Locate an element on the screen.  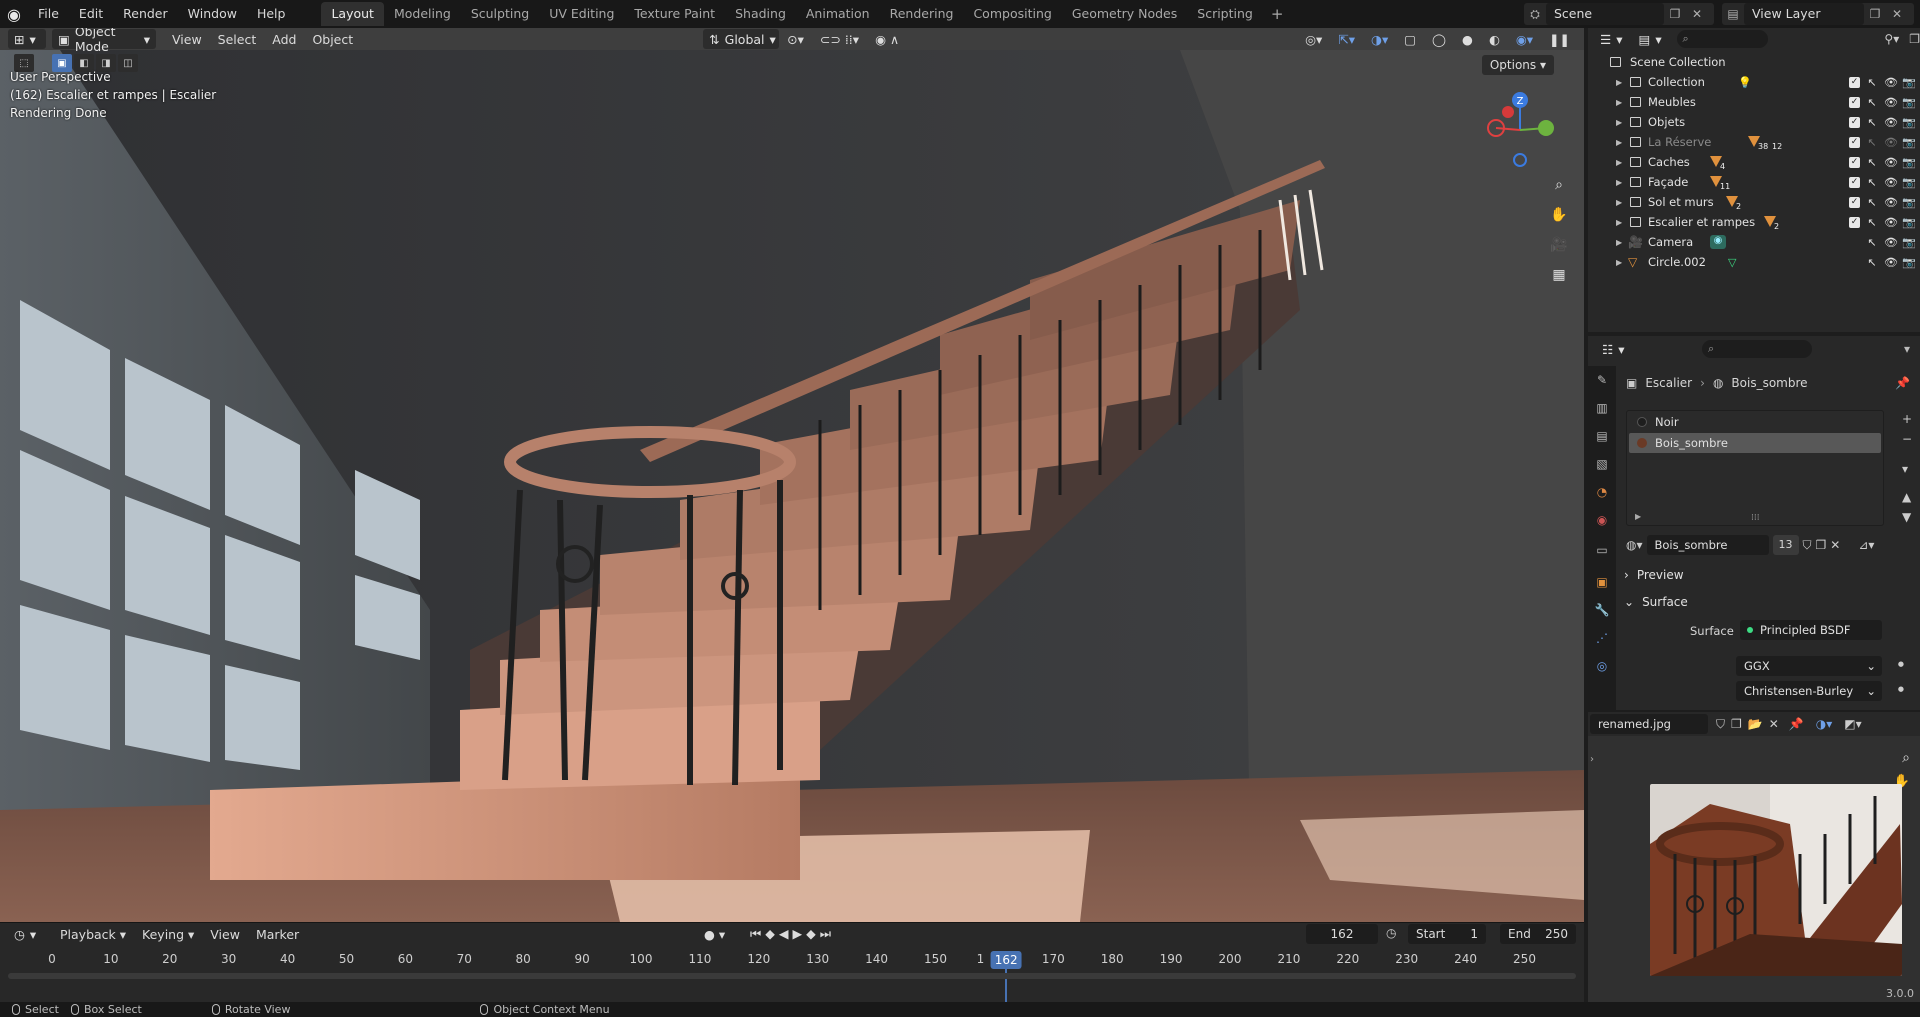
proportional-edit-icon: ◉ ∧ is located at coordinates (887, 39).